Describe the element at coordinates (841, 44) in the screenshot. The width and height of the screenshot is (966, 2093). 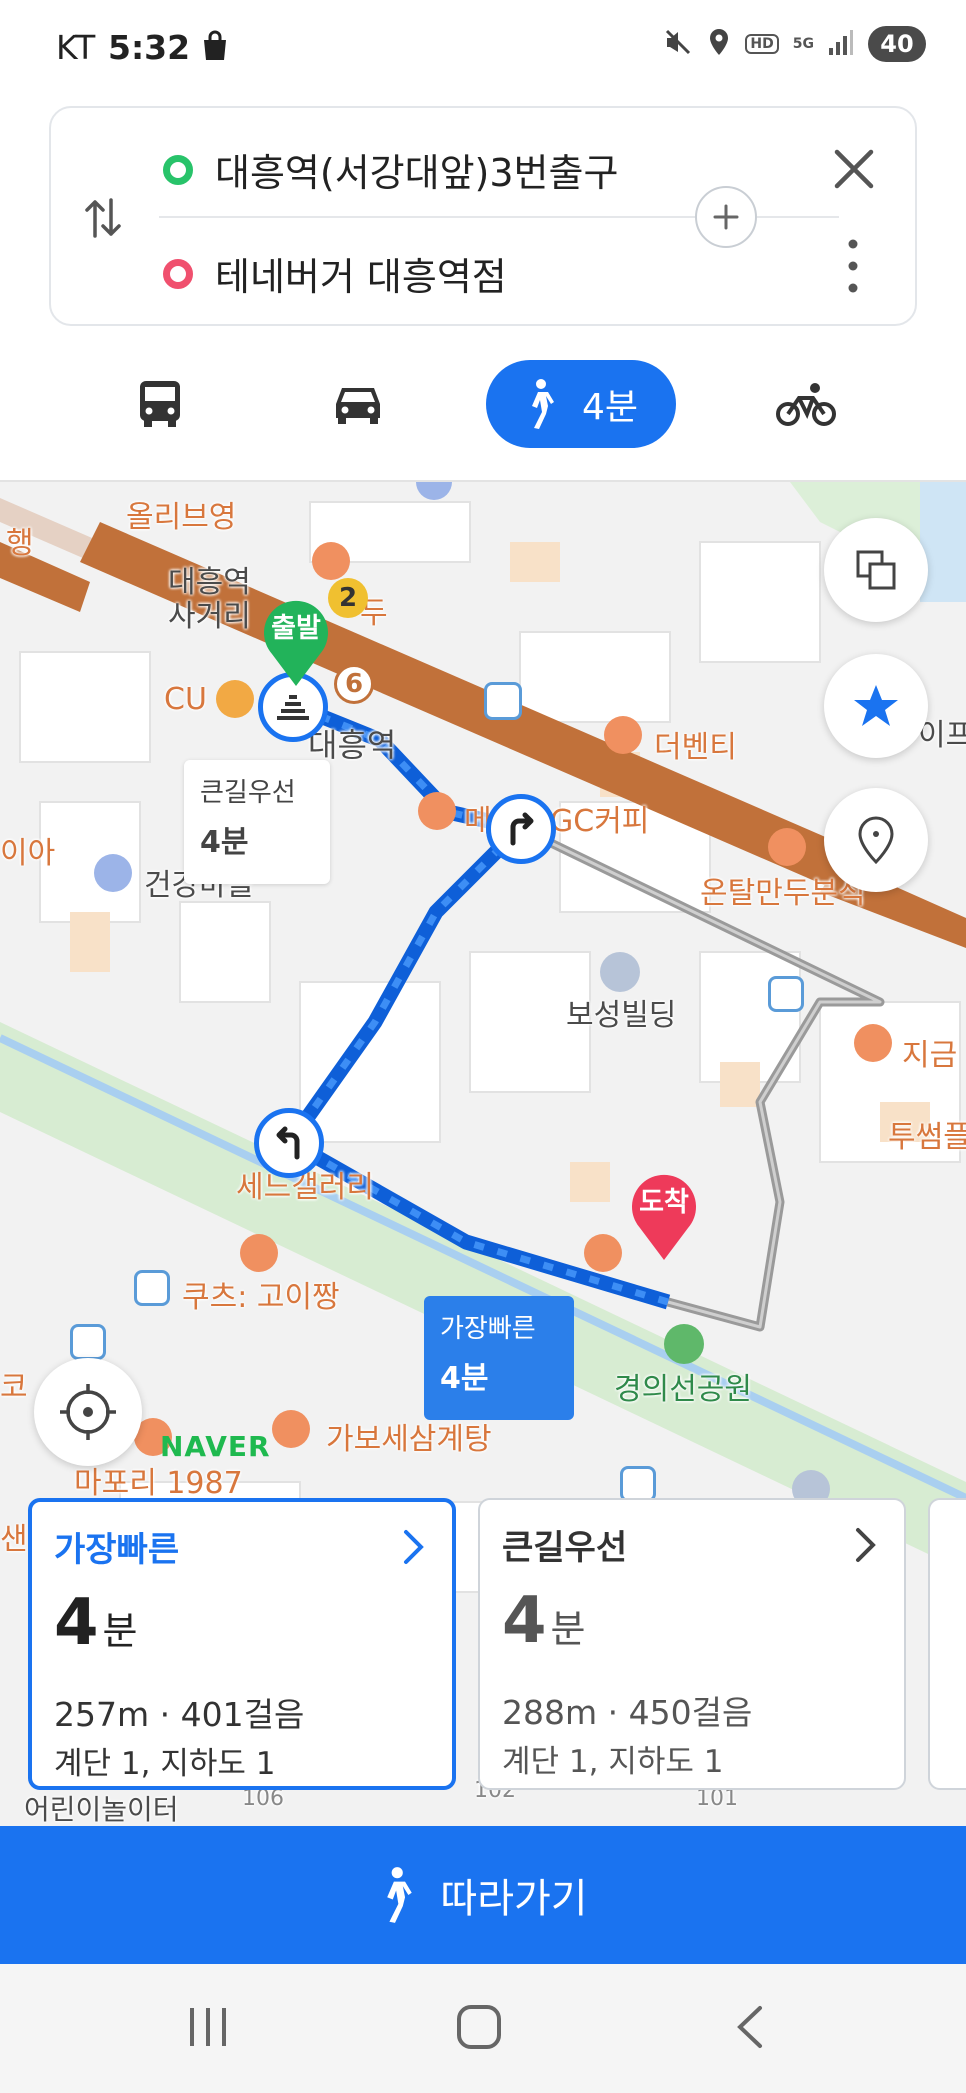
I see `signal-icon` at that location.